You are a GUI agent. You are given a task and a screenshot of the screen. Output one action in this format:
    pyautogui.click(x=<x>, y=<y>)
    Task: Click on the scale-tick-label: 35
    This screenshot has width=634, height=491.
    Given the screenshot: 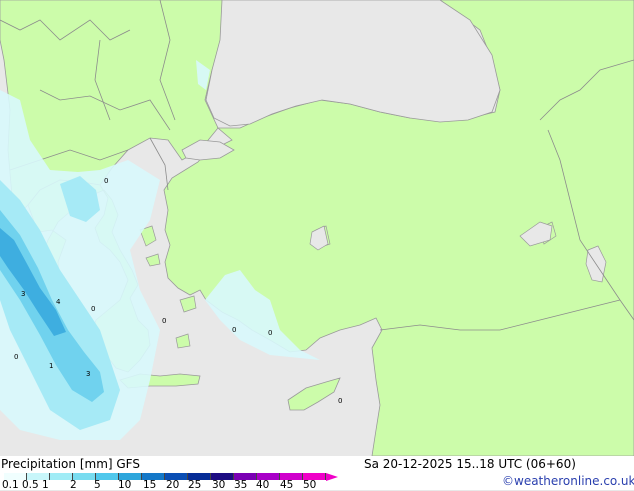 What is the action you would take?
    pyautogui.click(x=241, y=485)
    